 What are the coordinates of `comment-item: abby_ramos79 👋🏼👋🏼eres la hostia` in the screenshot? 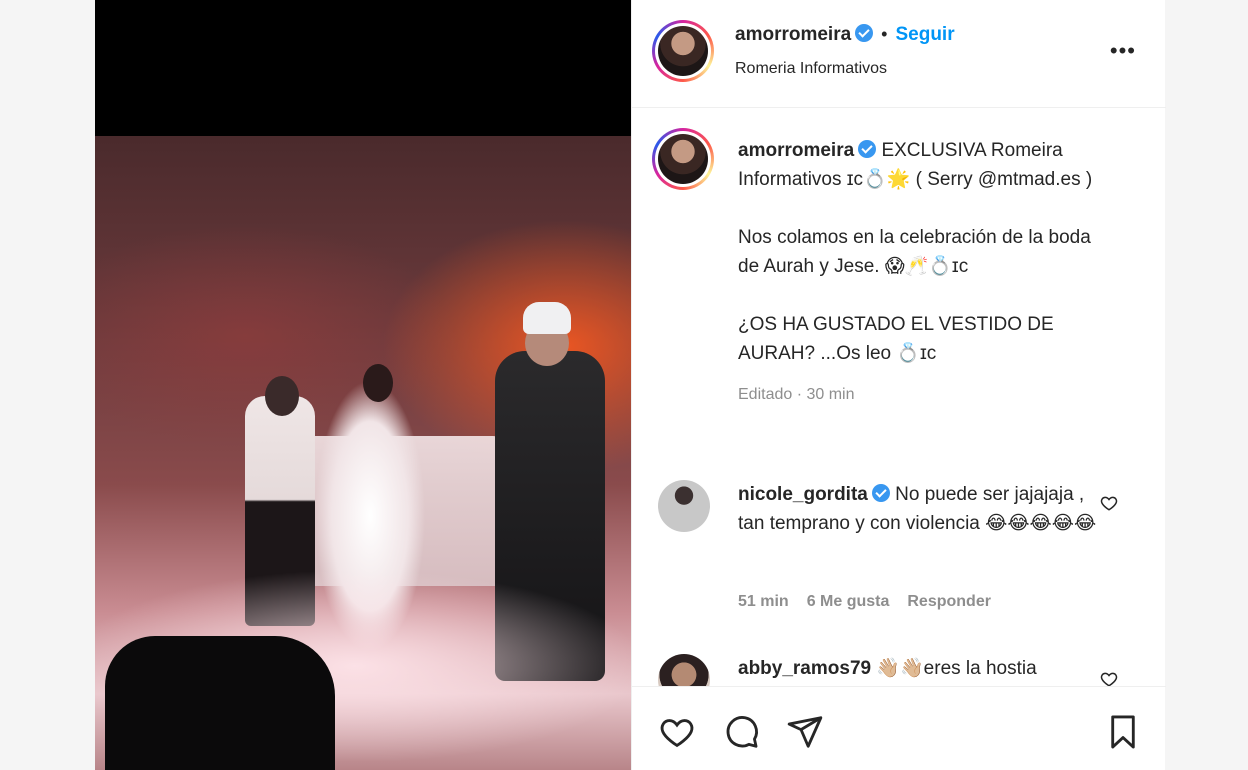 It's located at (898, 670).